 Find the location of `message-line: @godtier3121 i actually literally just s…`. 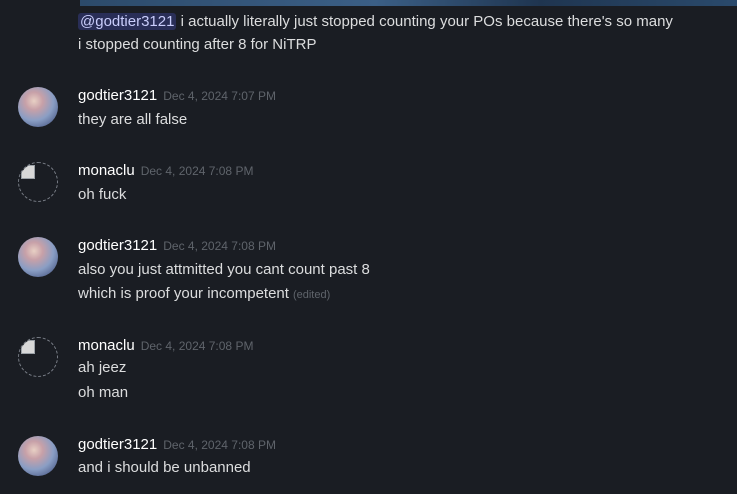

message-line: @godtier3121 i actually literally just s… is located at coordinates (375, 22).